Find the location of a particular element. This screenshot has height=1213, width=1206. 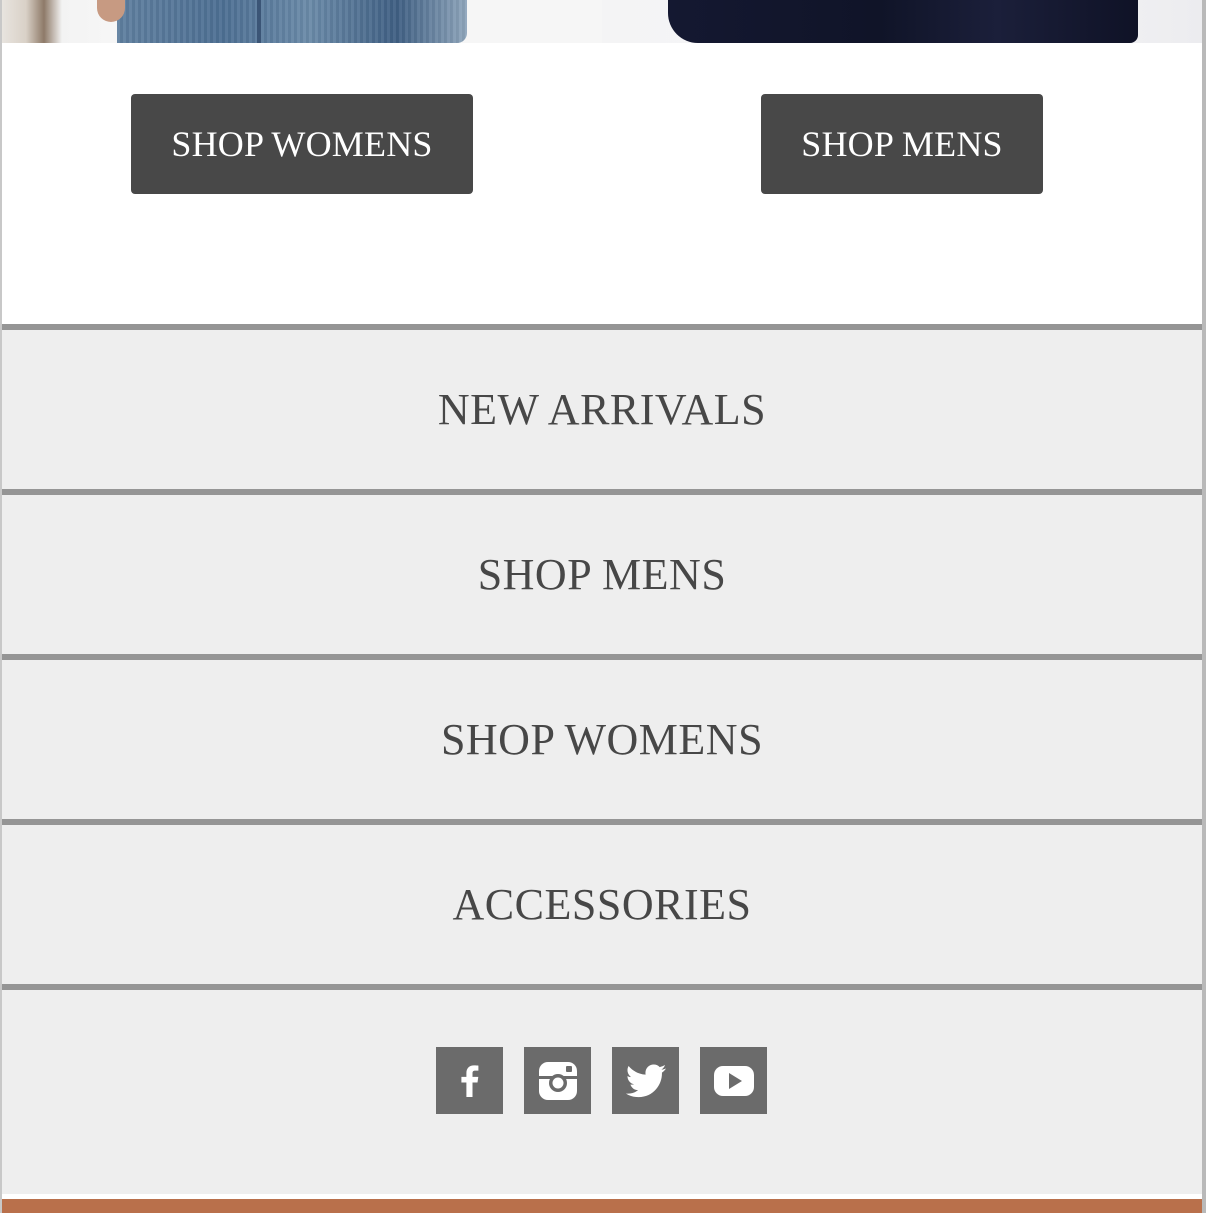

hero-mens-image is located at coordinates (902, 21).